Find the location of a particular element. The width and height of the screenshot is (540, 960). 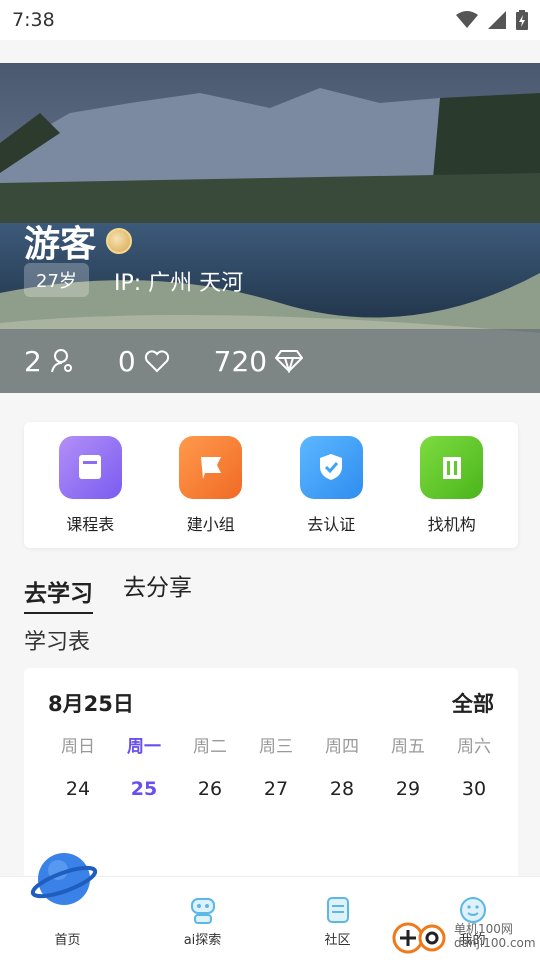

quick-action-label: 去认证 is located at coordinates (331, 524).